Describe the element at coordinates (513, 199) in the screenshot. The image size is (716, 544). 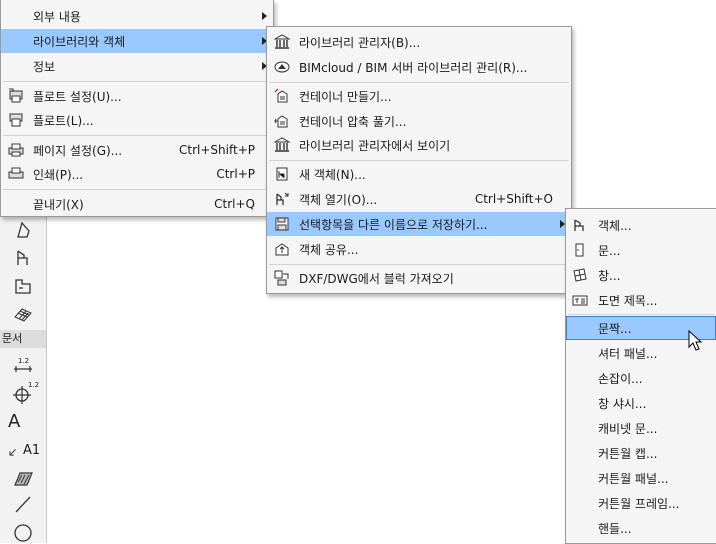
I see `menu-item-shortcut: Ctrl+Shift+O` at that location.